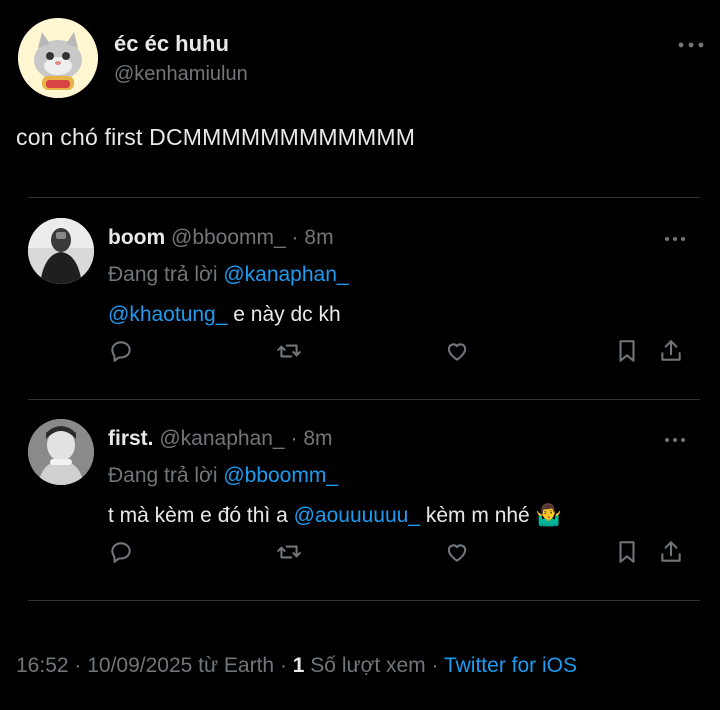  I want to click on body-text: t mà kèm e đó thì a, so click(201, 515).